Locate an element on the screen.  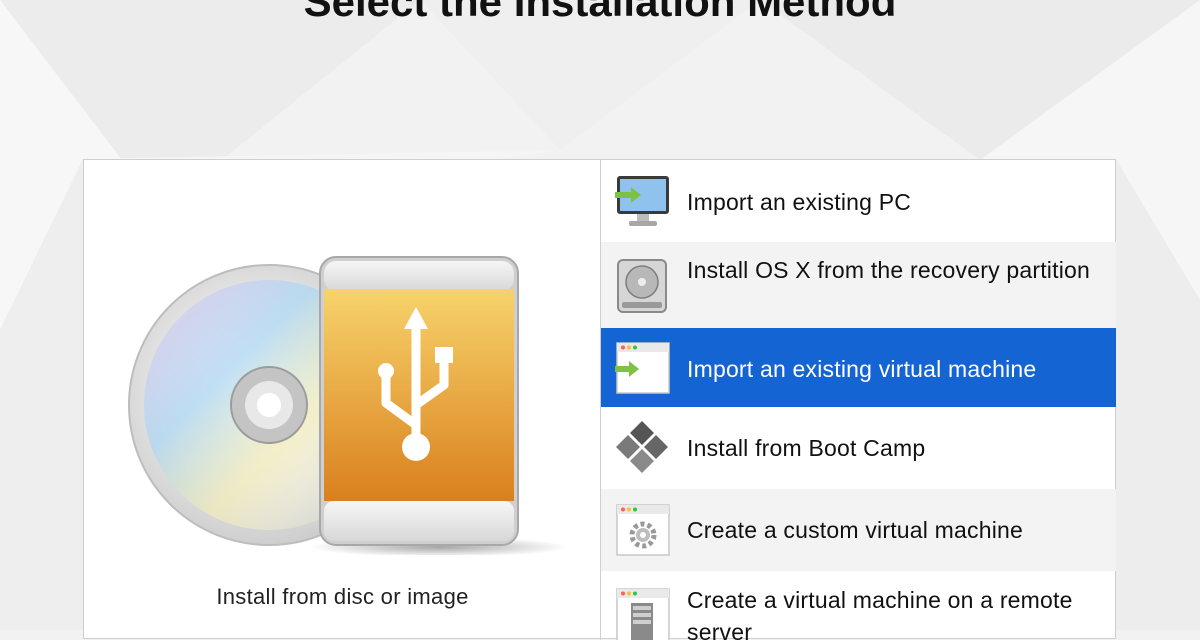
window-import-icon is located at coordinates (642, 368).